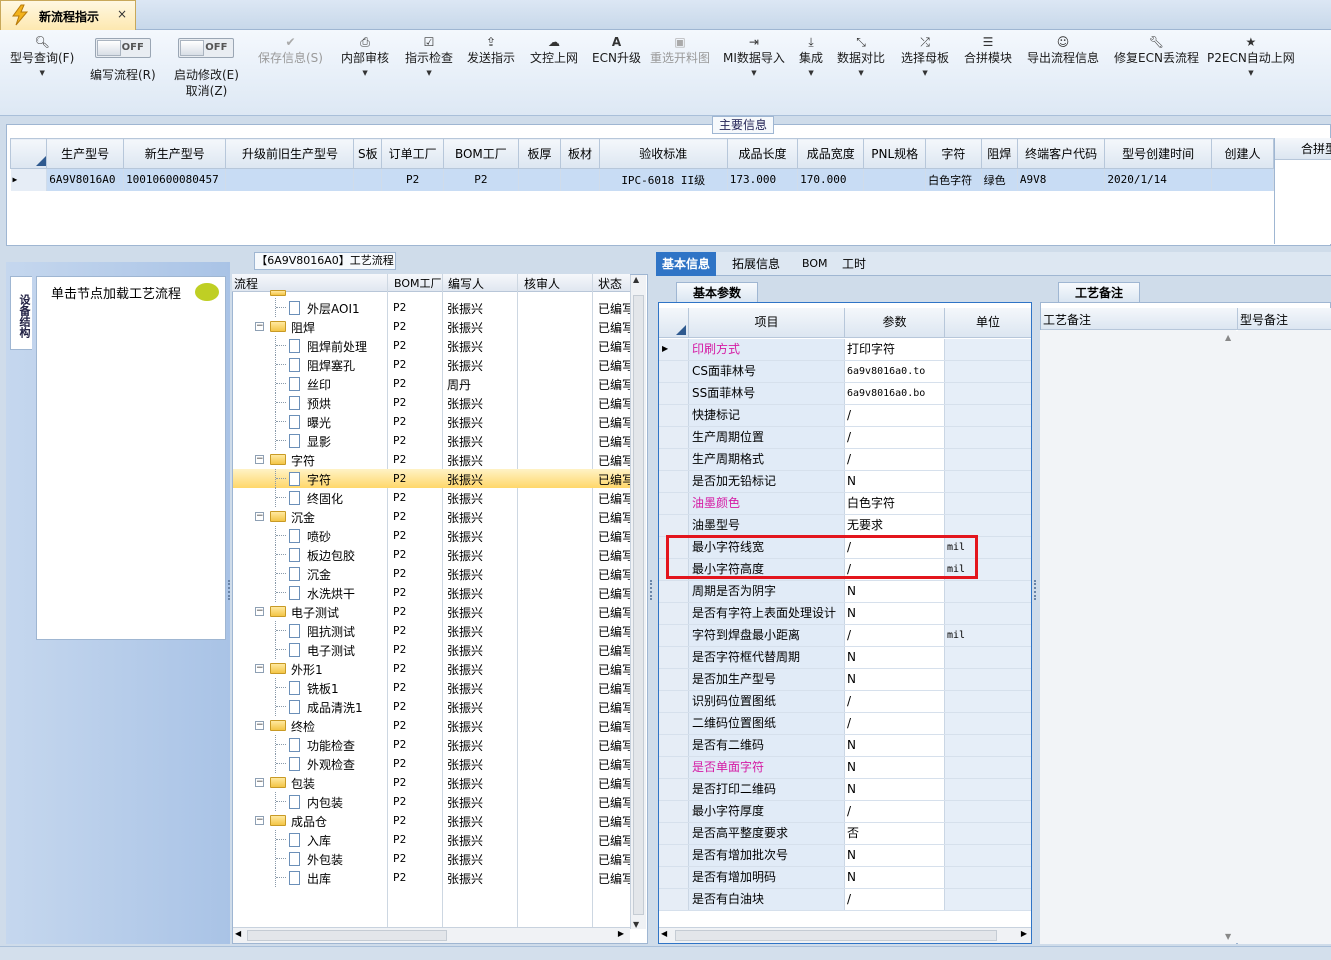 The width and height of the screenshot is (1331, 960). I want to click on main-cell: A9V8, so click(1061, 179).